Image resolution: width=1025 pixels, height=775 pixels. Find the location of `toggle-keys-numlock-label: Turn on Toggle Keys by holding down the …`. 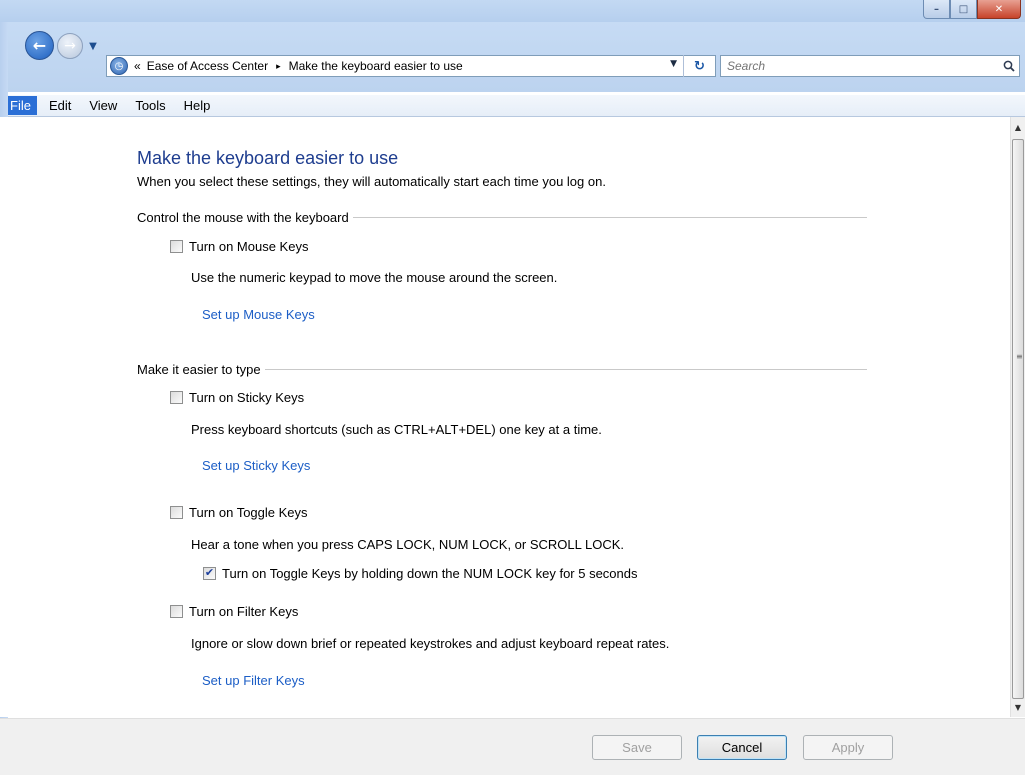

toggle-keys-numlock-label: Turn on Toggle Keys by holding down the … is located at coordinates (430, 573).